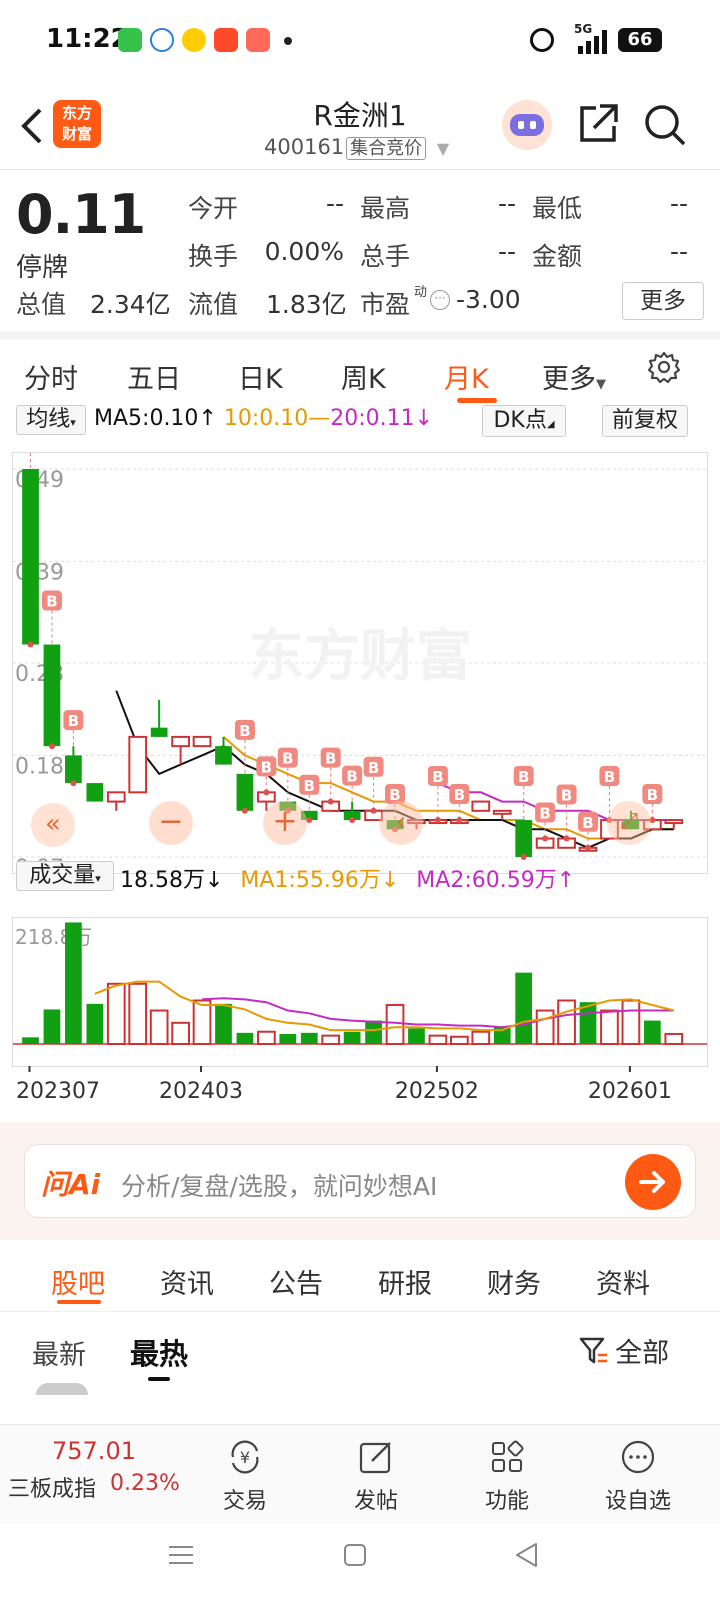 This screenshot has width=720, height=1604. I want to click on tab-weekly-k: 周K, so click(363, 376).